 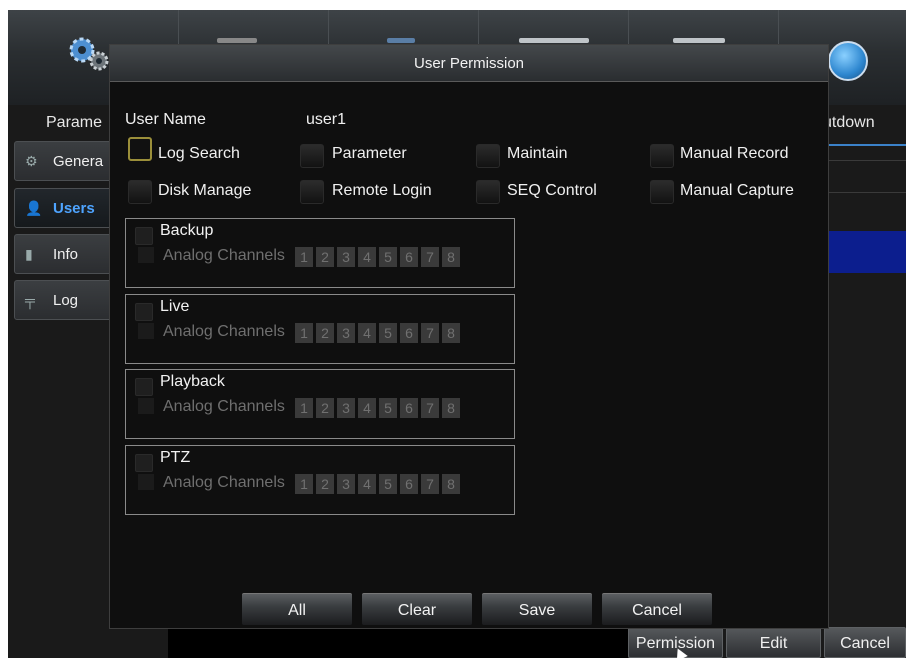 I want to click on live-group: Live Analog Channels 1 2 3 4 5 6 7 8, so click(x=320, y=329).